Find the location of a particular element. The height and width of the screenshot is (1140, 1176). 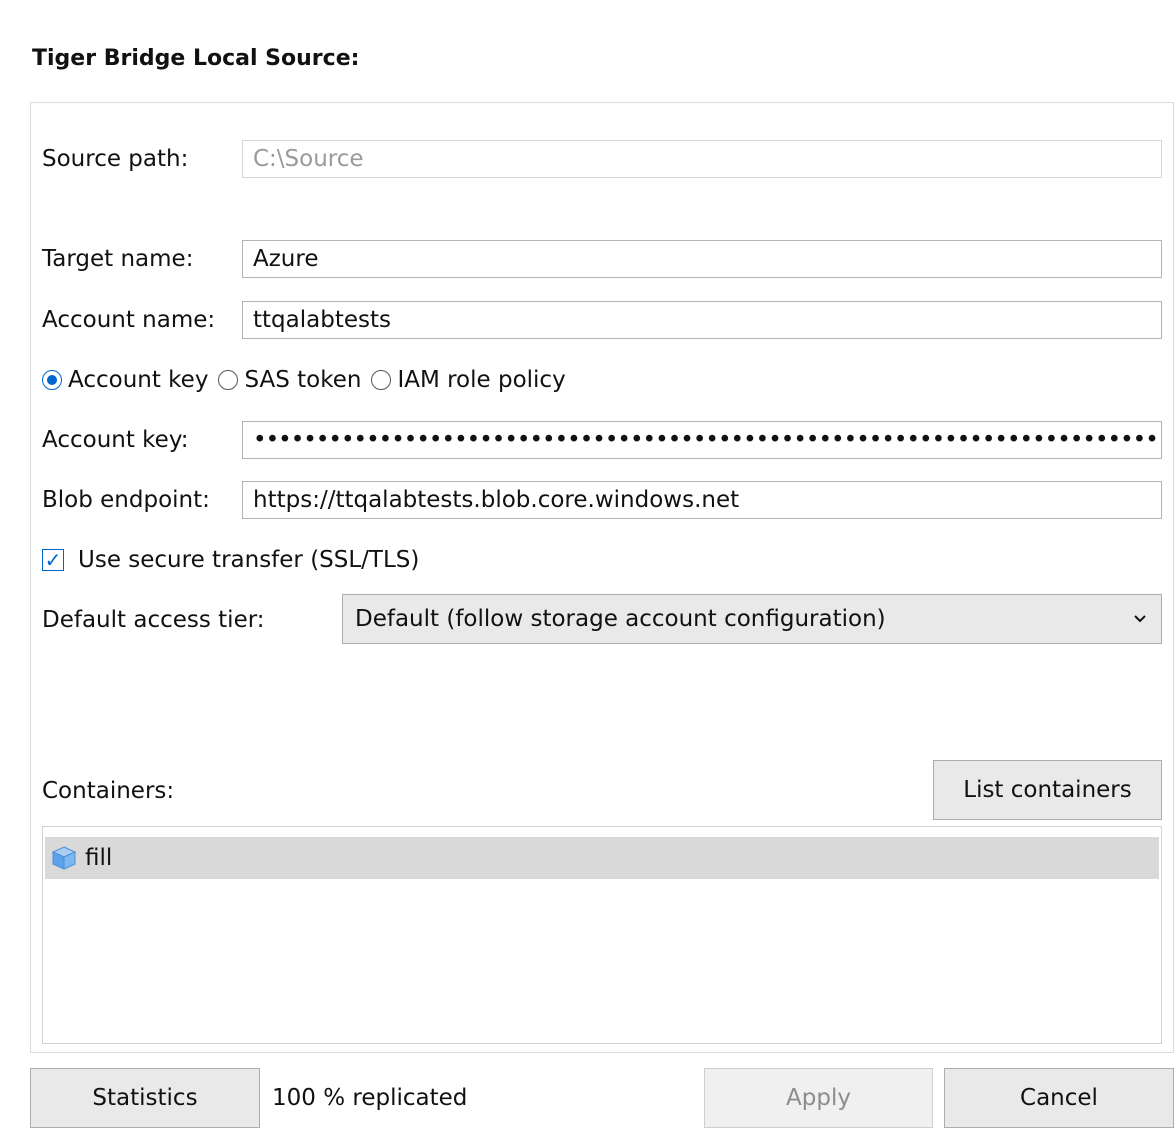

radio-iam-role-policy: IAM role policy is located at coordinates (468, 380).